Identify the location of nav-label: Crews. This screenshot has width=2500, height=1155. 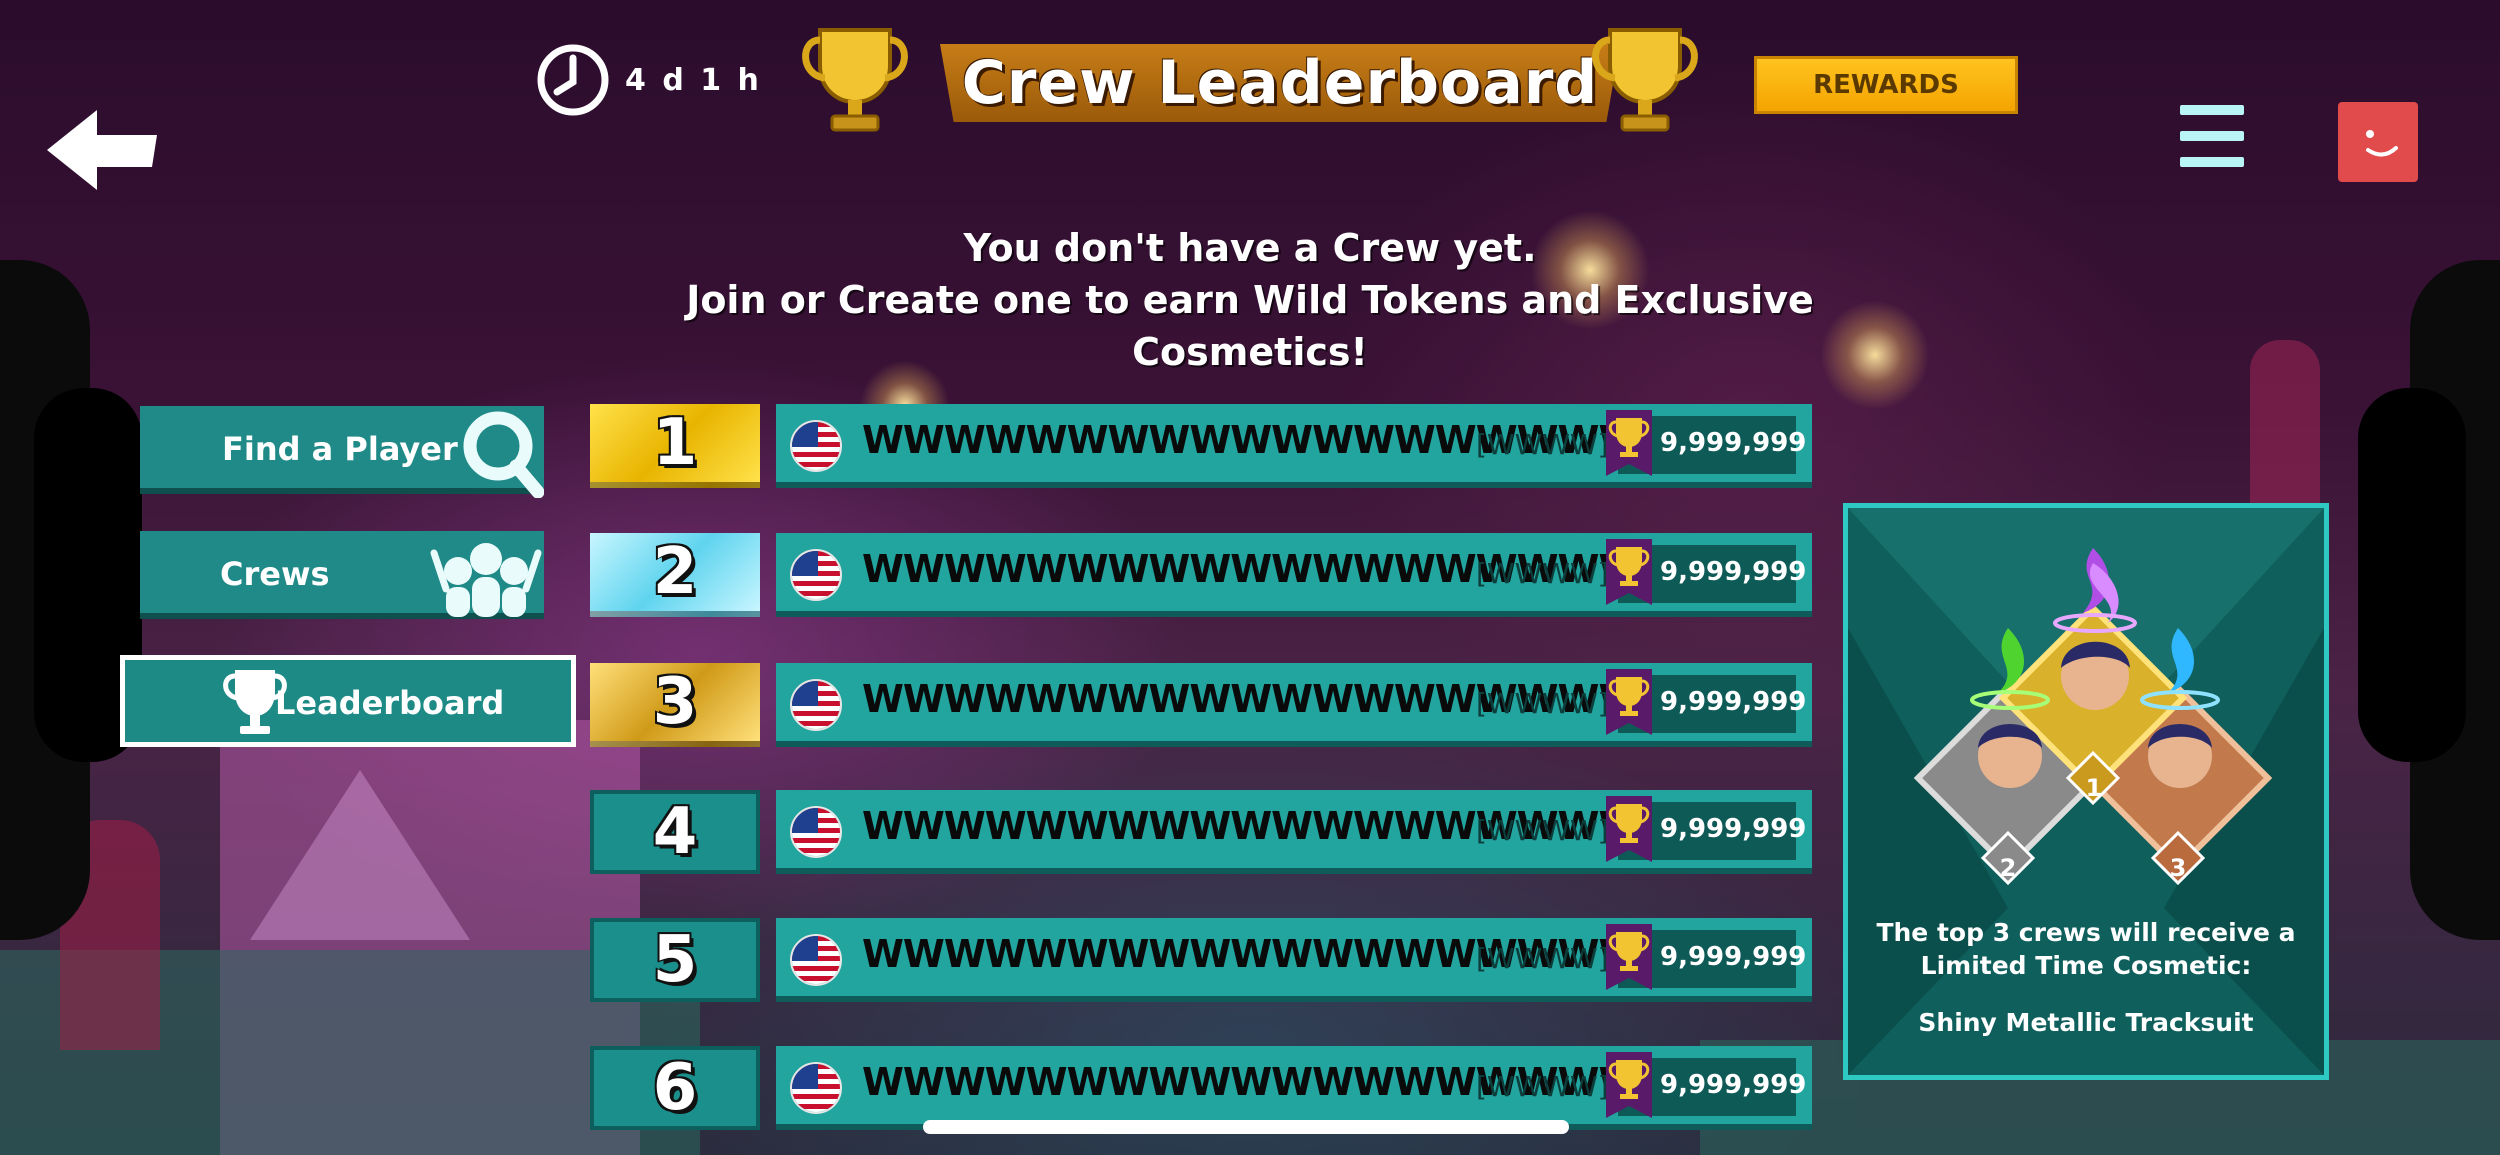
(275, 574).